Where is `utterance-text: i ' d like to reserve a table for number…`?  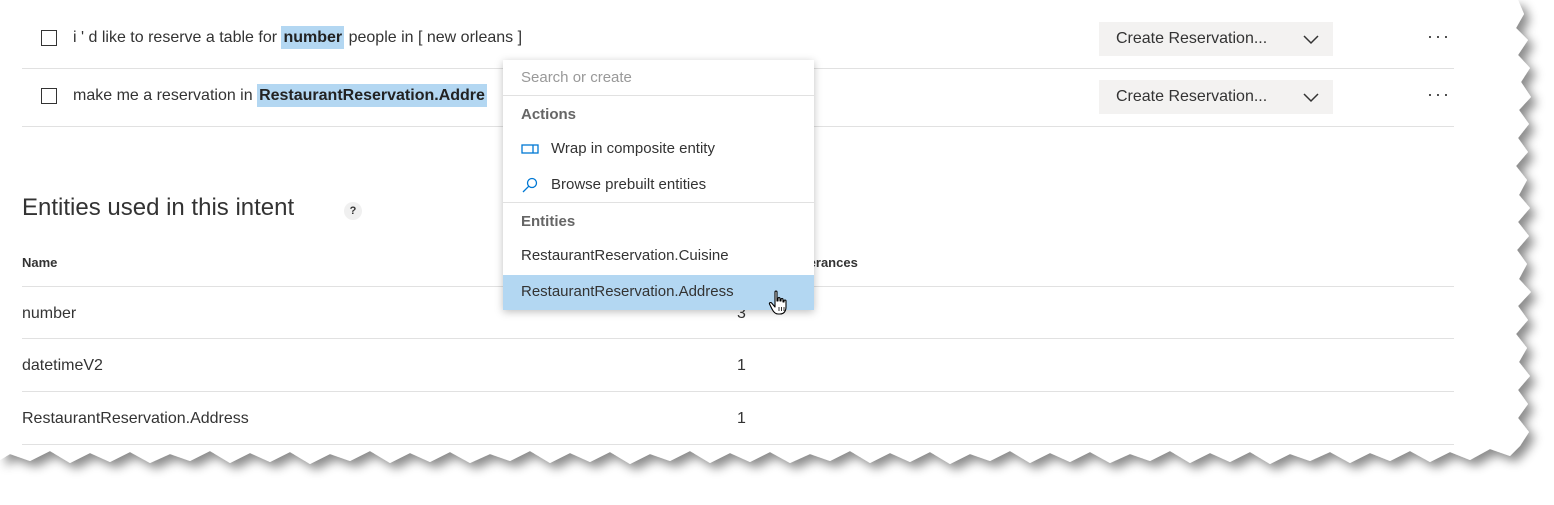
utterance-text: i ' d like to reserve a table for number… is located at coordinates (298, 37).